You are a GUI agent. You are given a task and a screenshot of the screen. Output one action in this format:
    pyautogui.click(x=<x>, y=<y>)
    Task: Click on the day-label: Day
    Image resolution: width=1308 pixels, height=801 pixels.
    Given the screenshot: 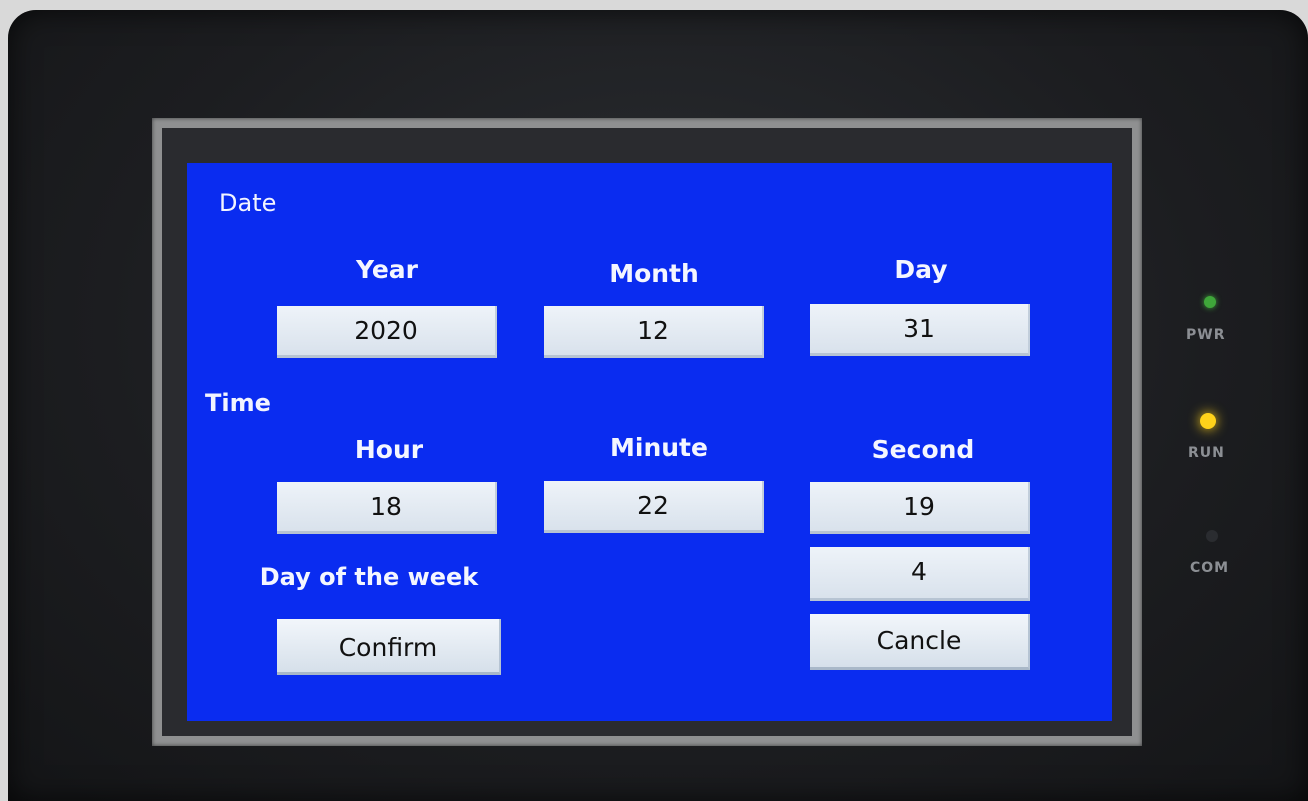 What is the action you would take?
    pyautogui.click(x=921, y=269)
    